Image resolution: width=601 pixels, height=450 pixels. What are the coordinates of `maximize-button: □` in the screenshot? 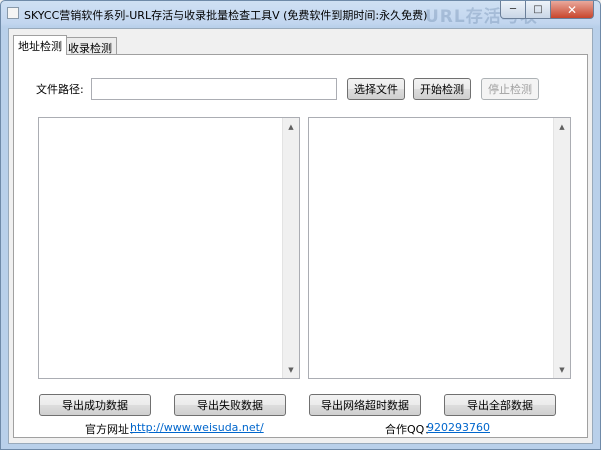 It's located at (538, 10).